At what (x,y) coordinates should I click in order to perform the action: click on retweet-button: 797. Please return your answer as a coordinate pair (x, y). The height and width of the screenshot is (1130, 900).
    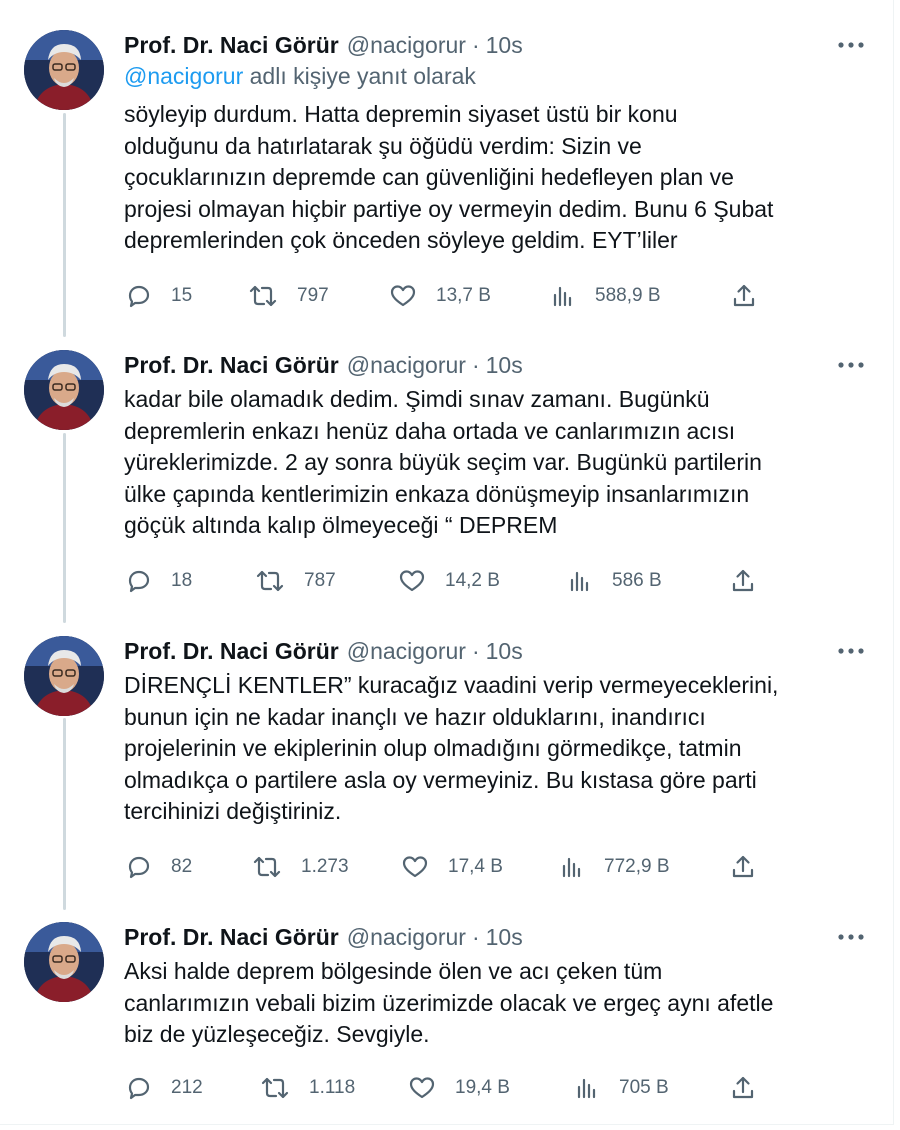
    Looking at the image, I should click on (288, 296).